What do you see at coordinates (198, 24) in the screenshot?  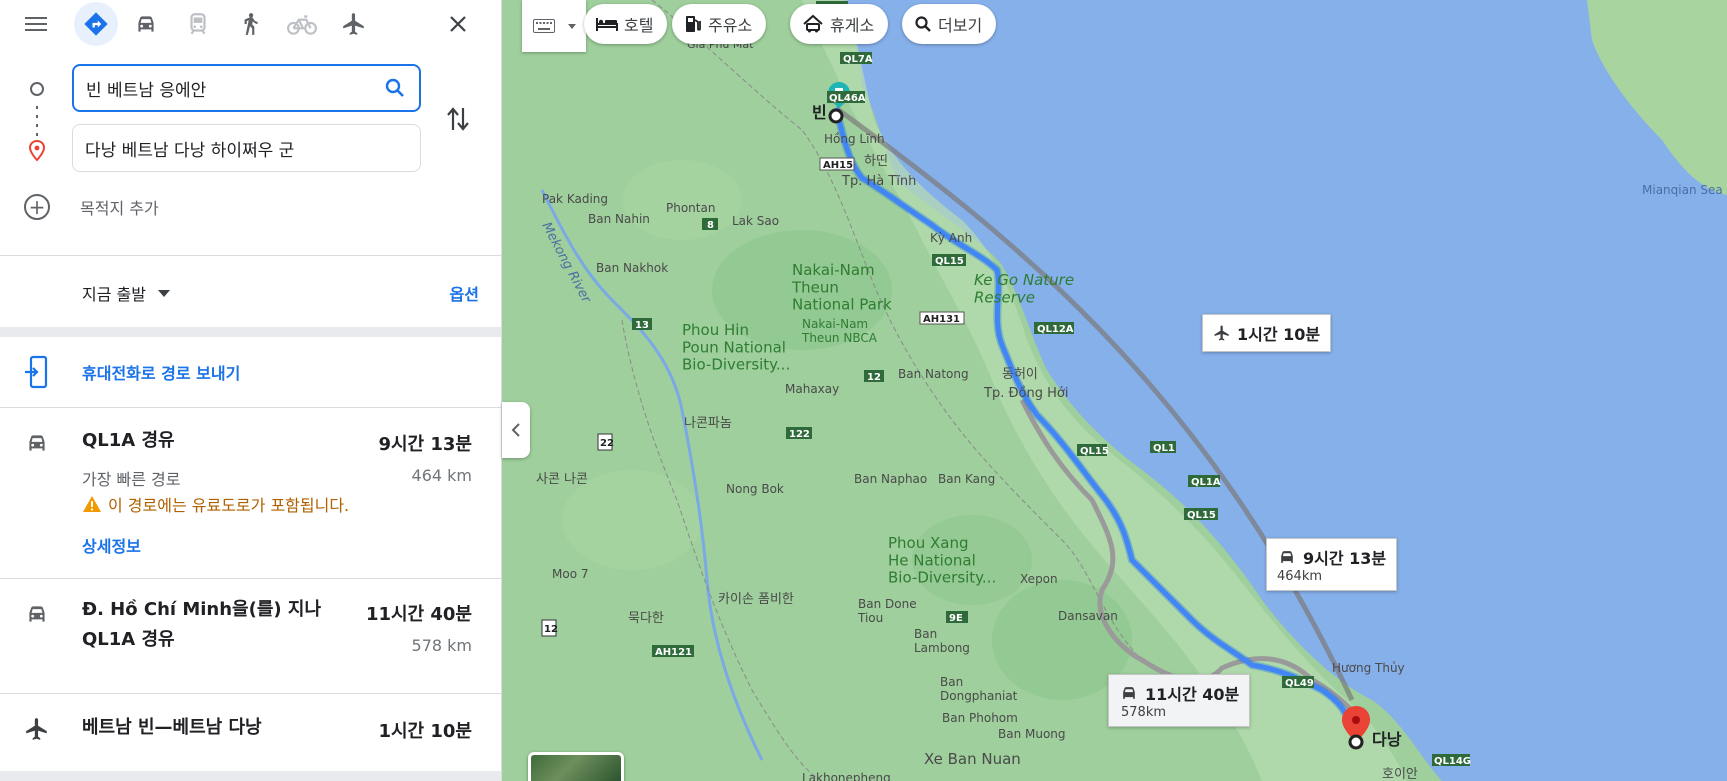 I see `mode-transit-button` at bounding box center [198, 24].